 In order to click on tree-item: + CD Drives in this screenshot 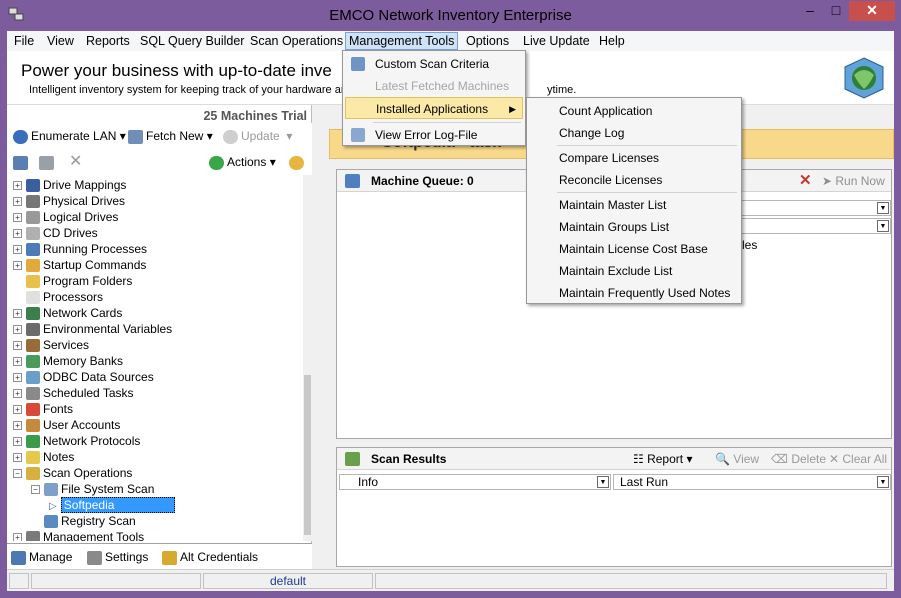, I will do `click(55, 233)`.